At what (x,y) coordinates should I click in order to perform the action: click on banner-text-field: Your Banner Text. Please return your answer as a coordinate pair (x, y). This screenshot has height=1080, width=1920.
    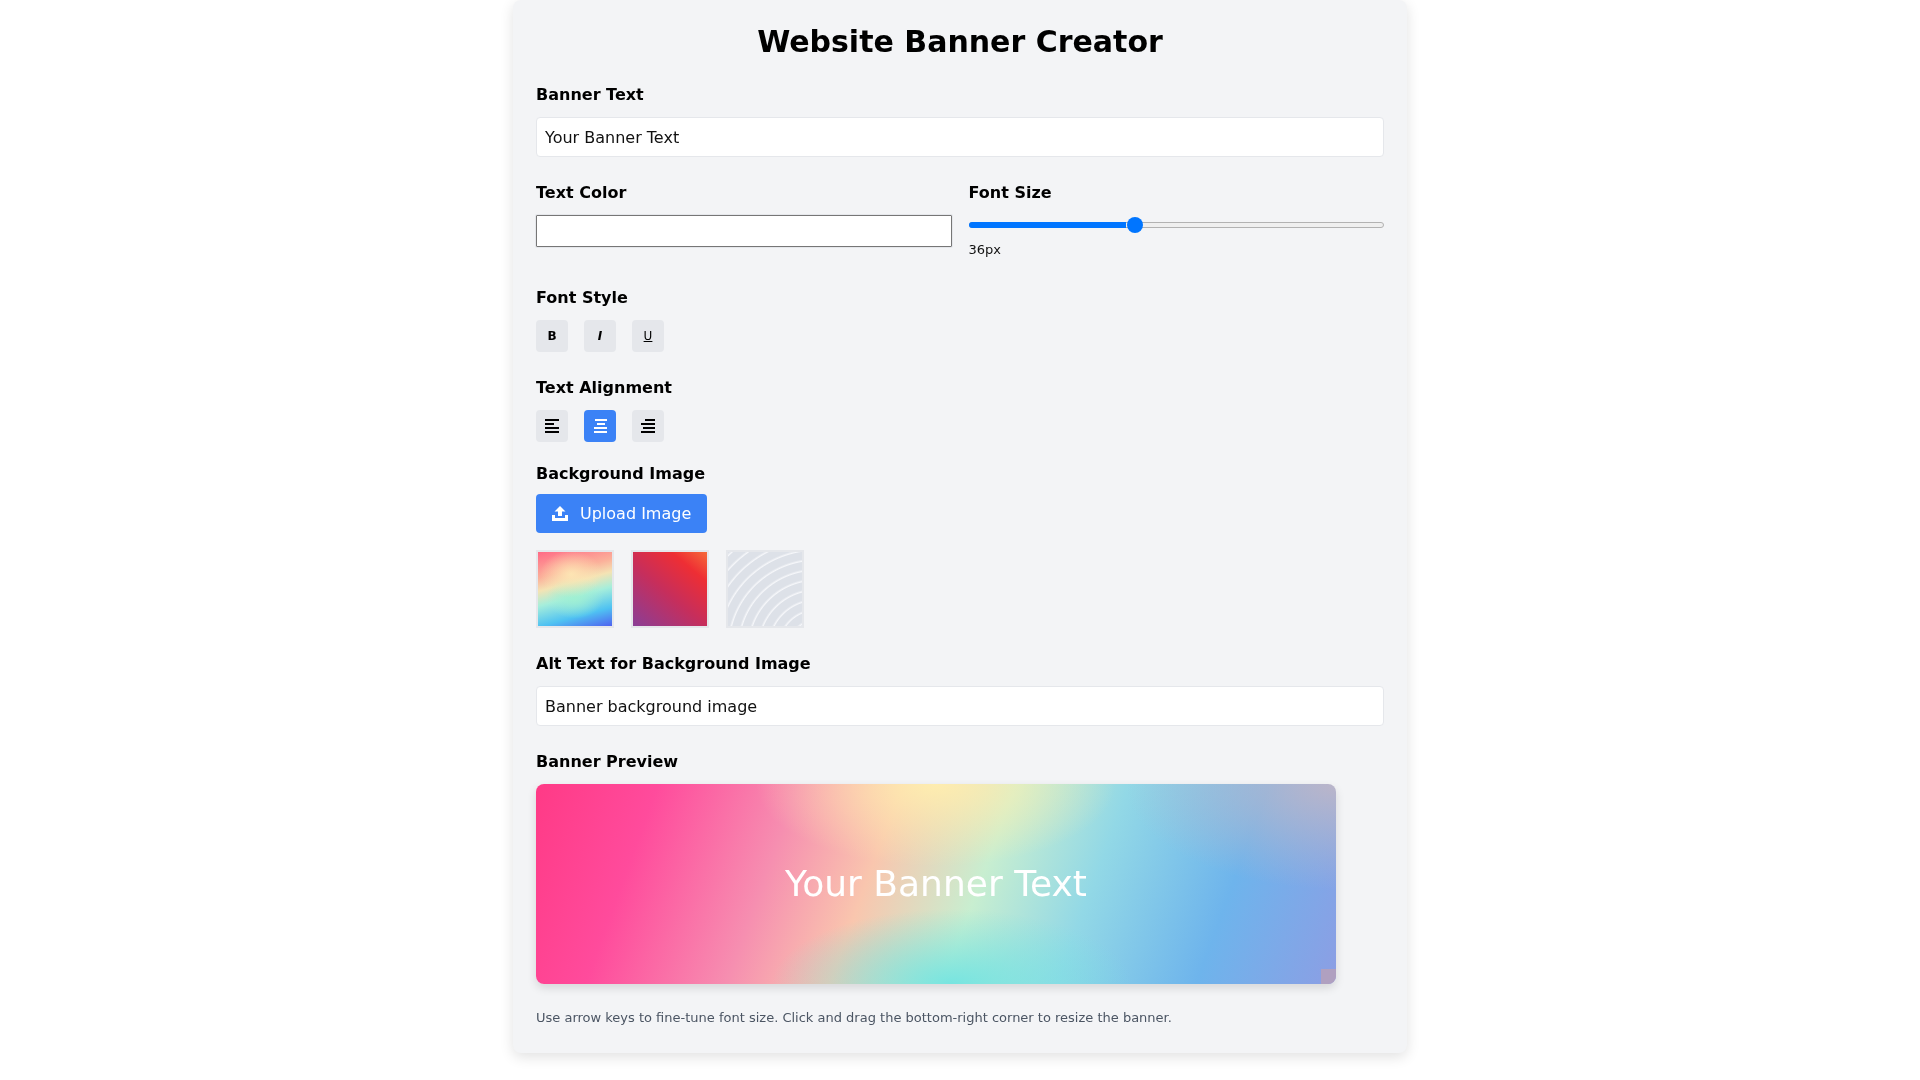
    Looking at the image, I should click on (960, 137).